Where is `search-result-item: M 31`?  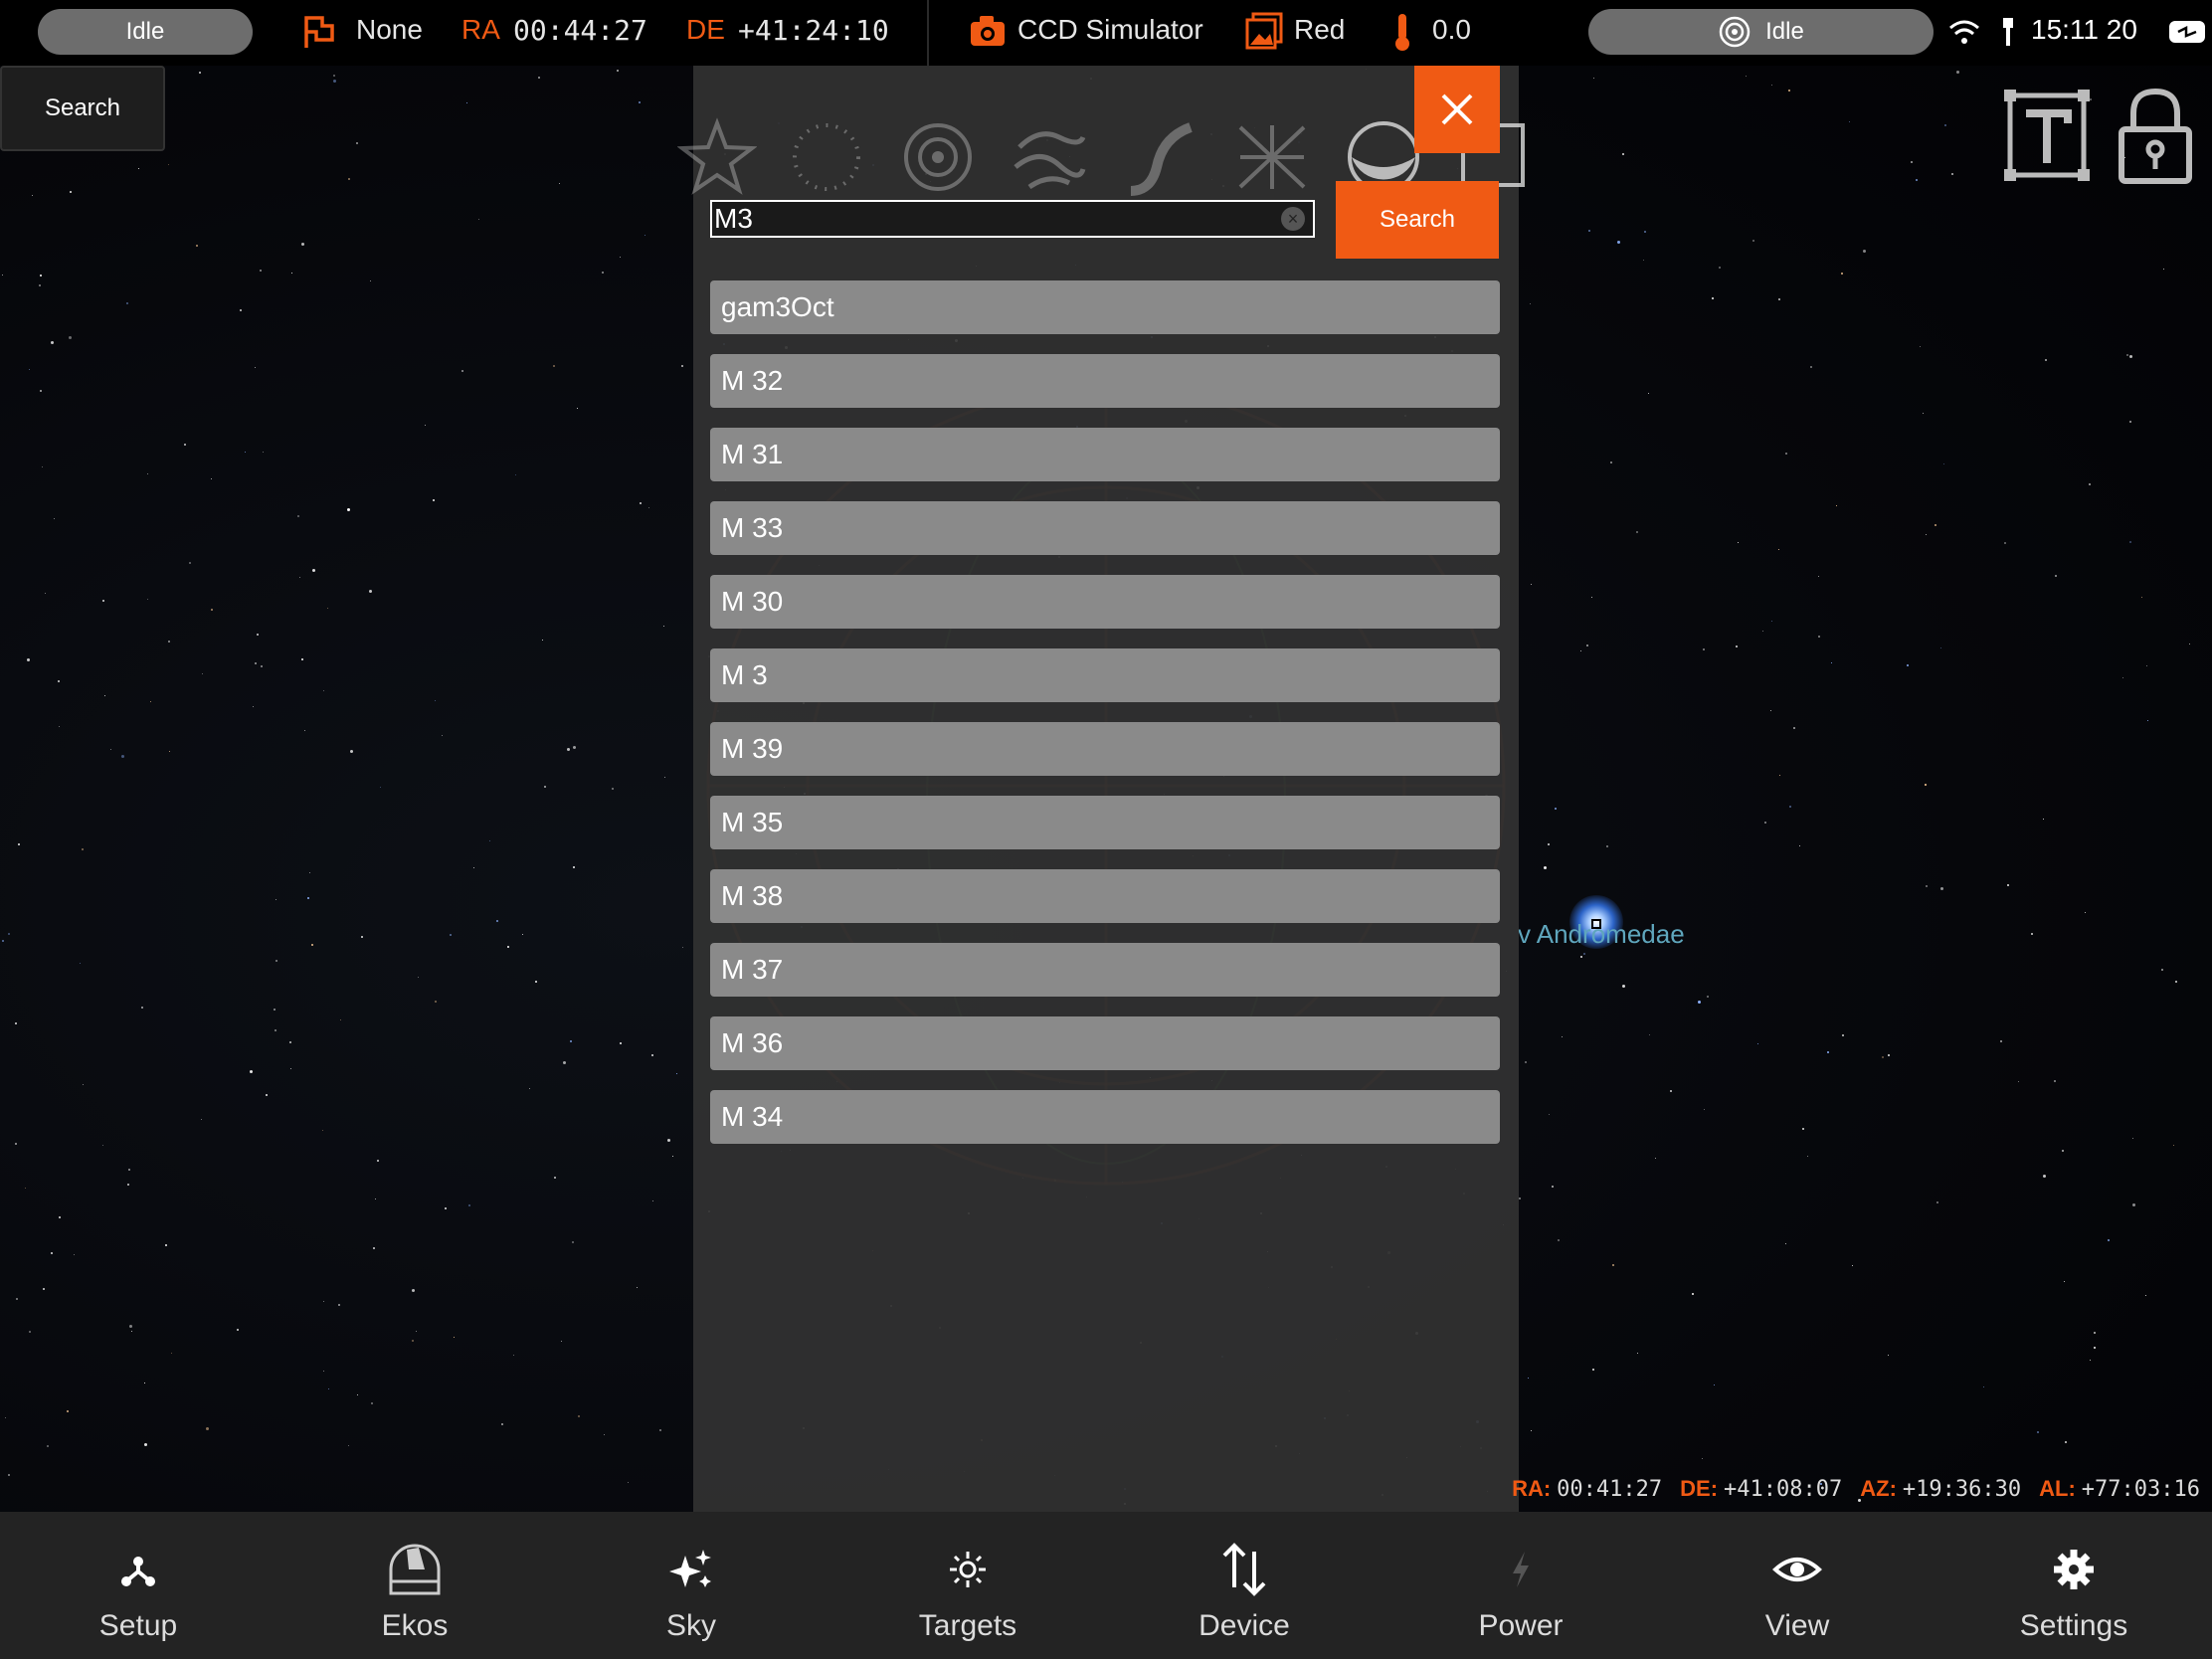 search-result-item: M 31 is located at coordinates (1105, 454).